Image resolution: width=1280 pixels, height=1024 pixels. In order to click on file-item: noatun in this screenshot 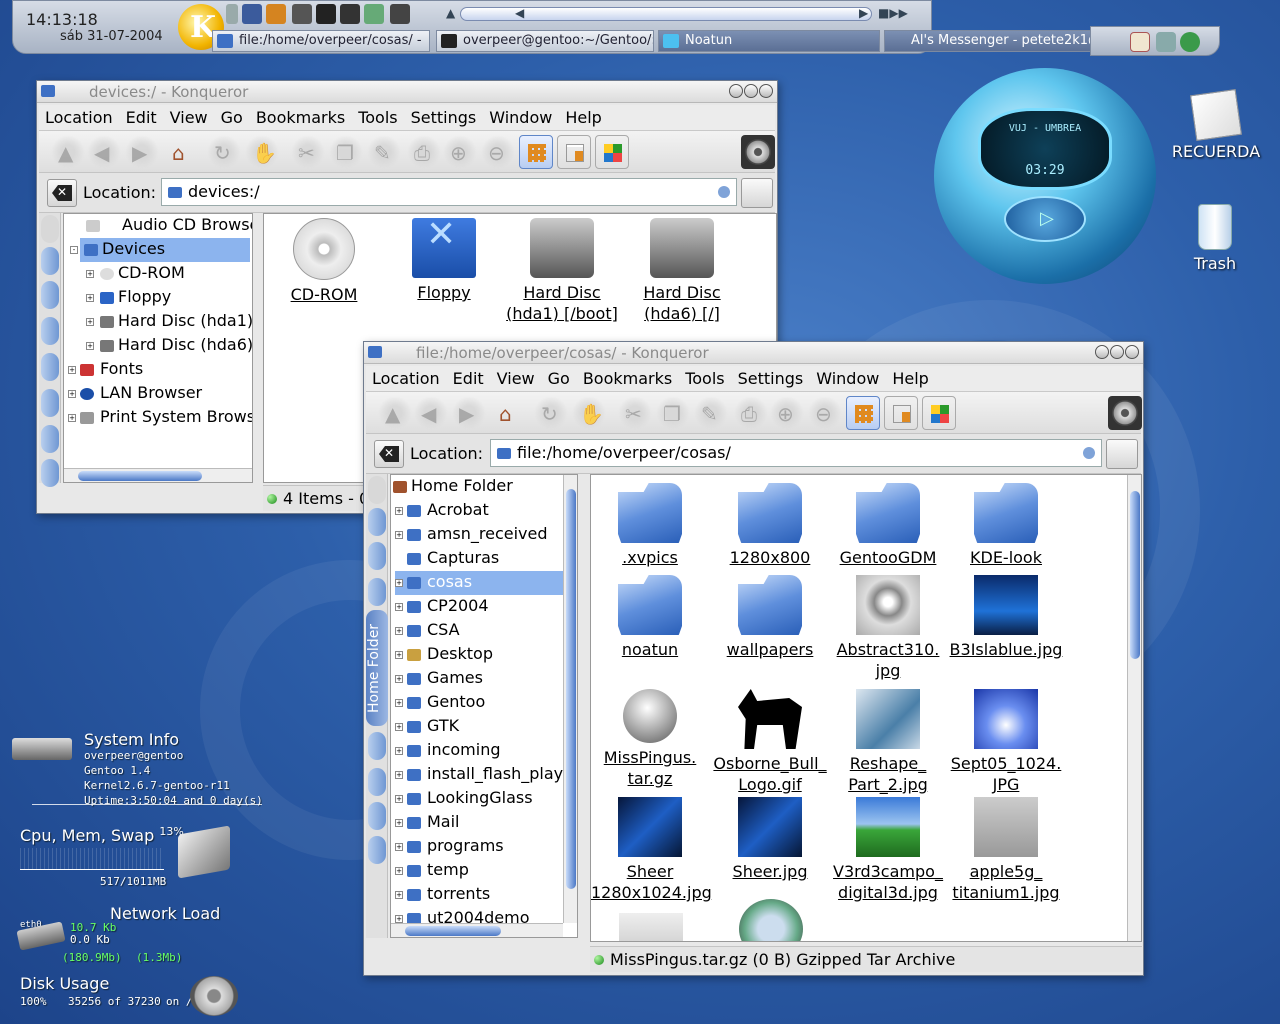, I will do `click(650, 617)`.